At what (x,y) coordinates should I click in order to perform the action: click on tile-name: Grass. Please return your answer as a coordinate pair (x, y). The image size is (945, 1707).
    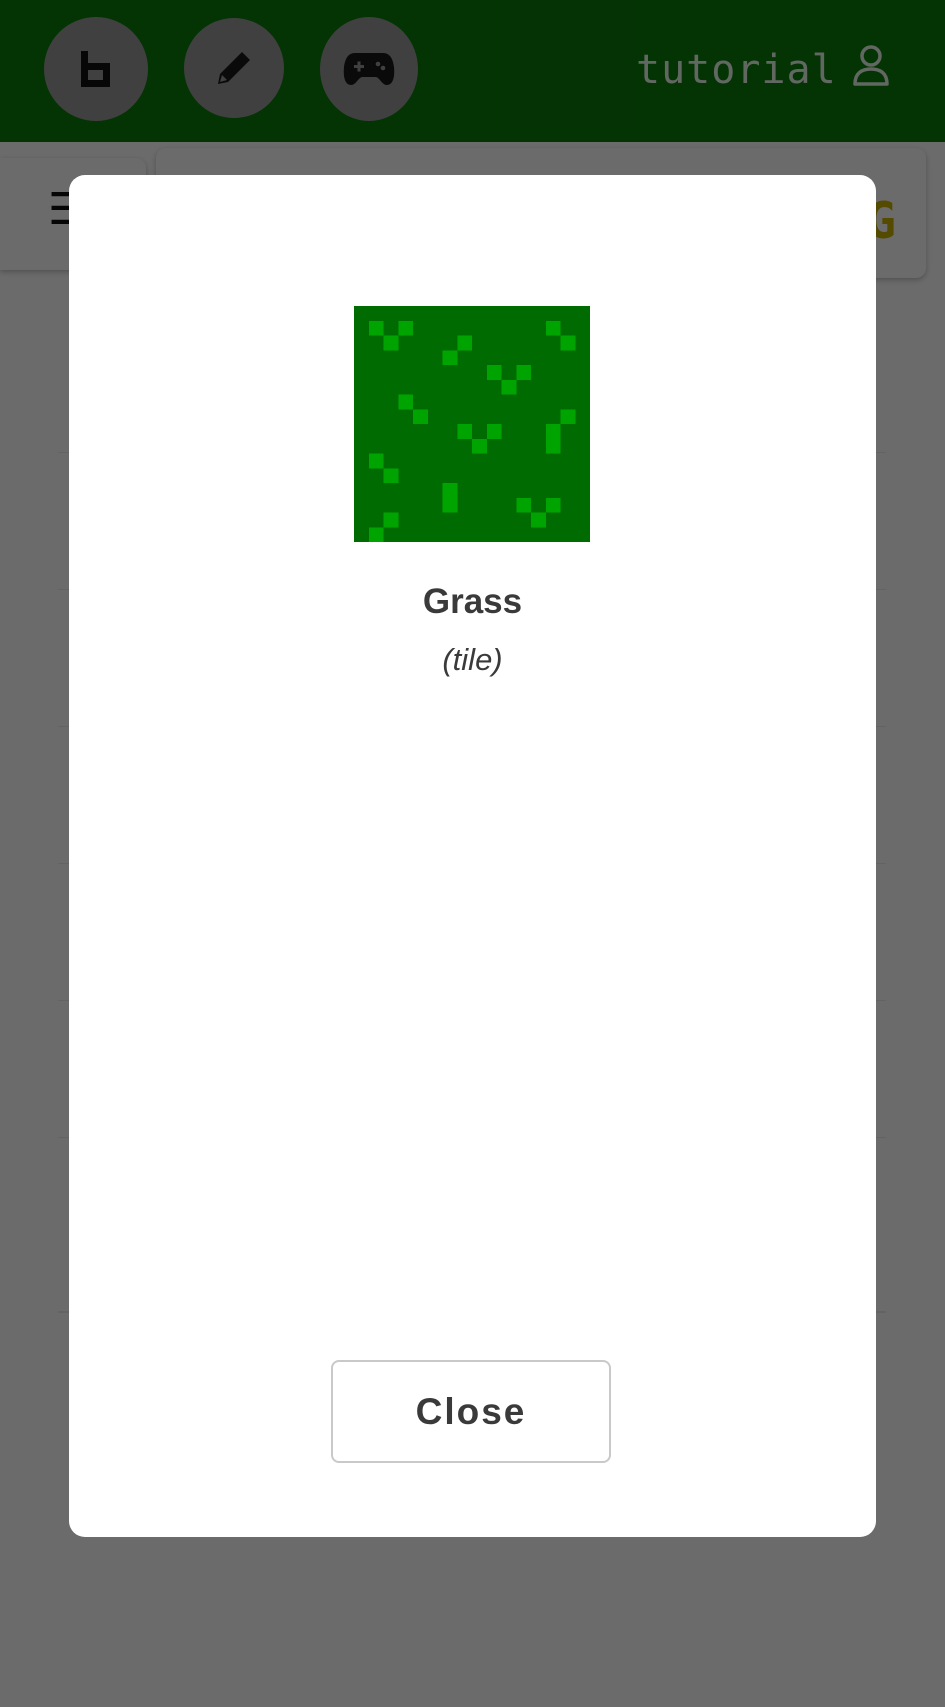
    Looking at the image, I should click on (472, 601).